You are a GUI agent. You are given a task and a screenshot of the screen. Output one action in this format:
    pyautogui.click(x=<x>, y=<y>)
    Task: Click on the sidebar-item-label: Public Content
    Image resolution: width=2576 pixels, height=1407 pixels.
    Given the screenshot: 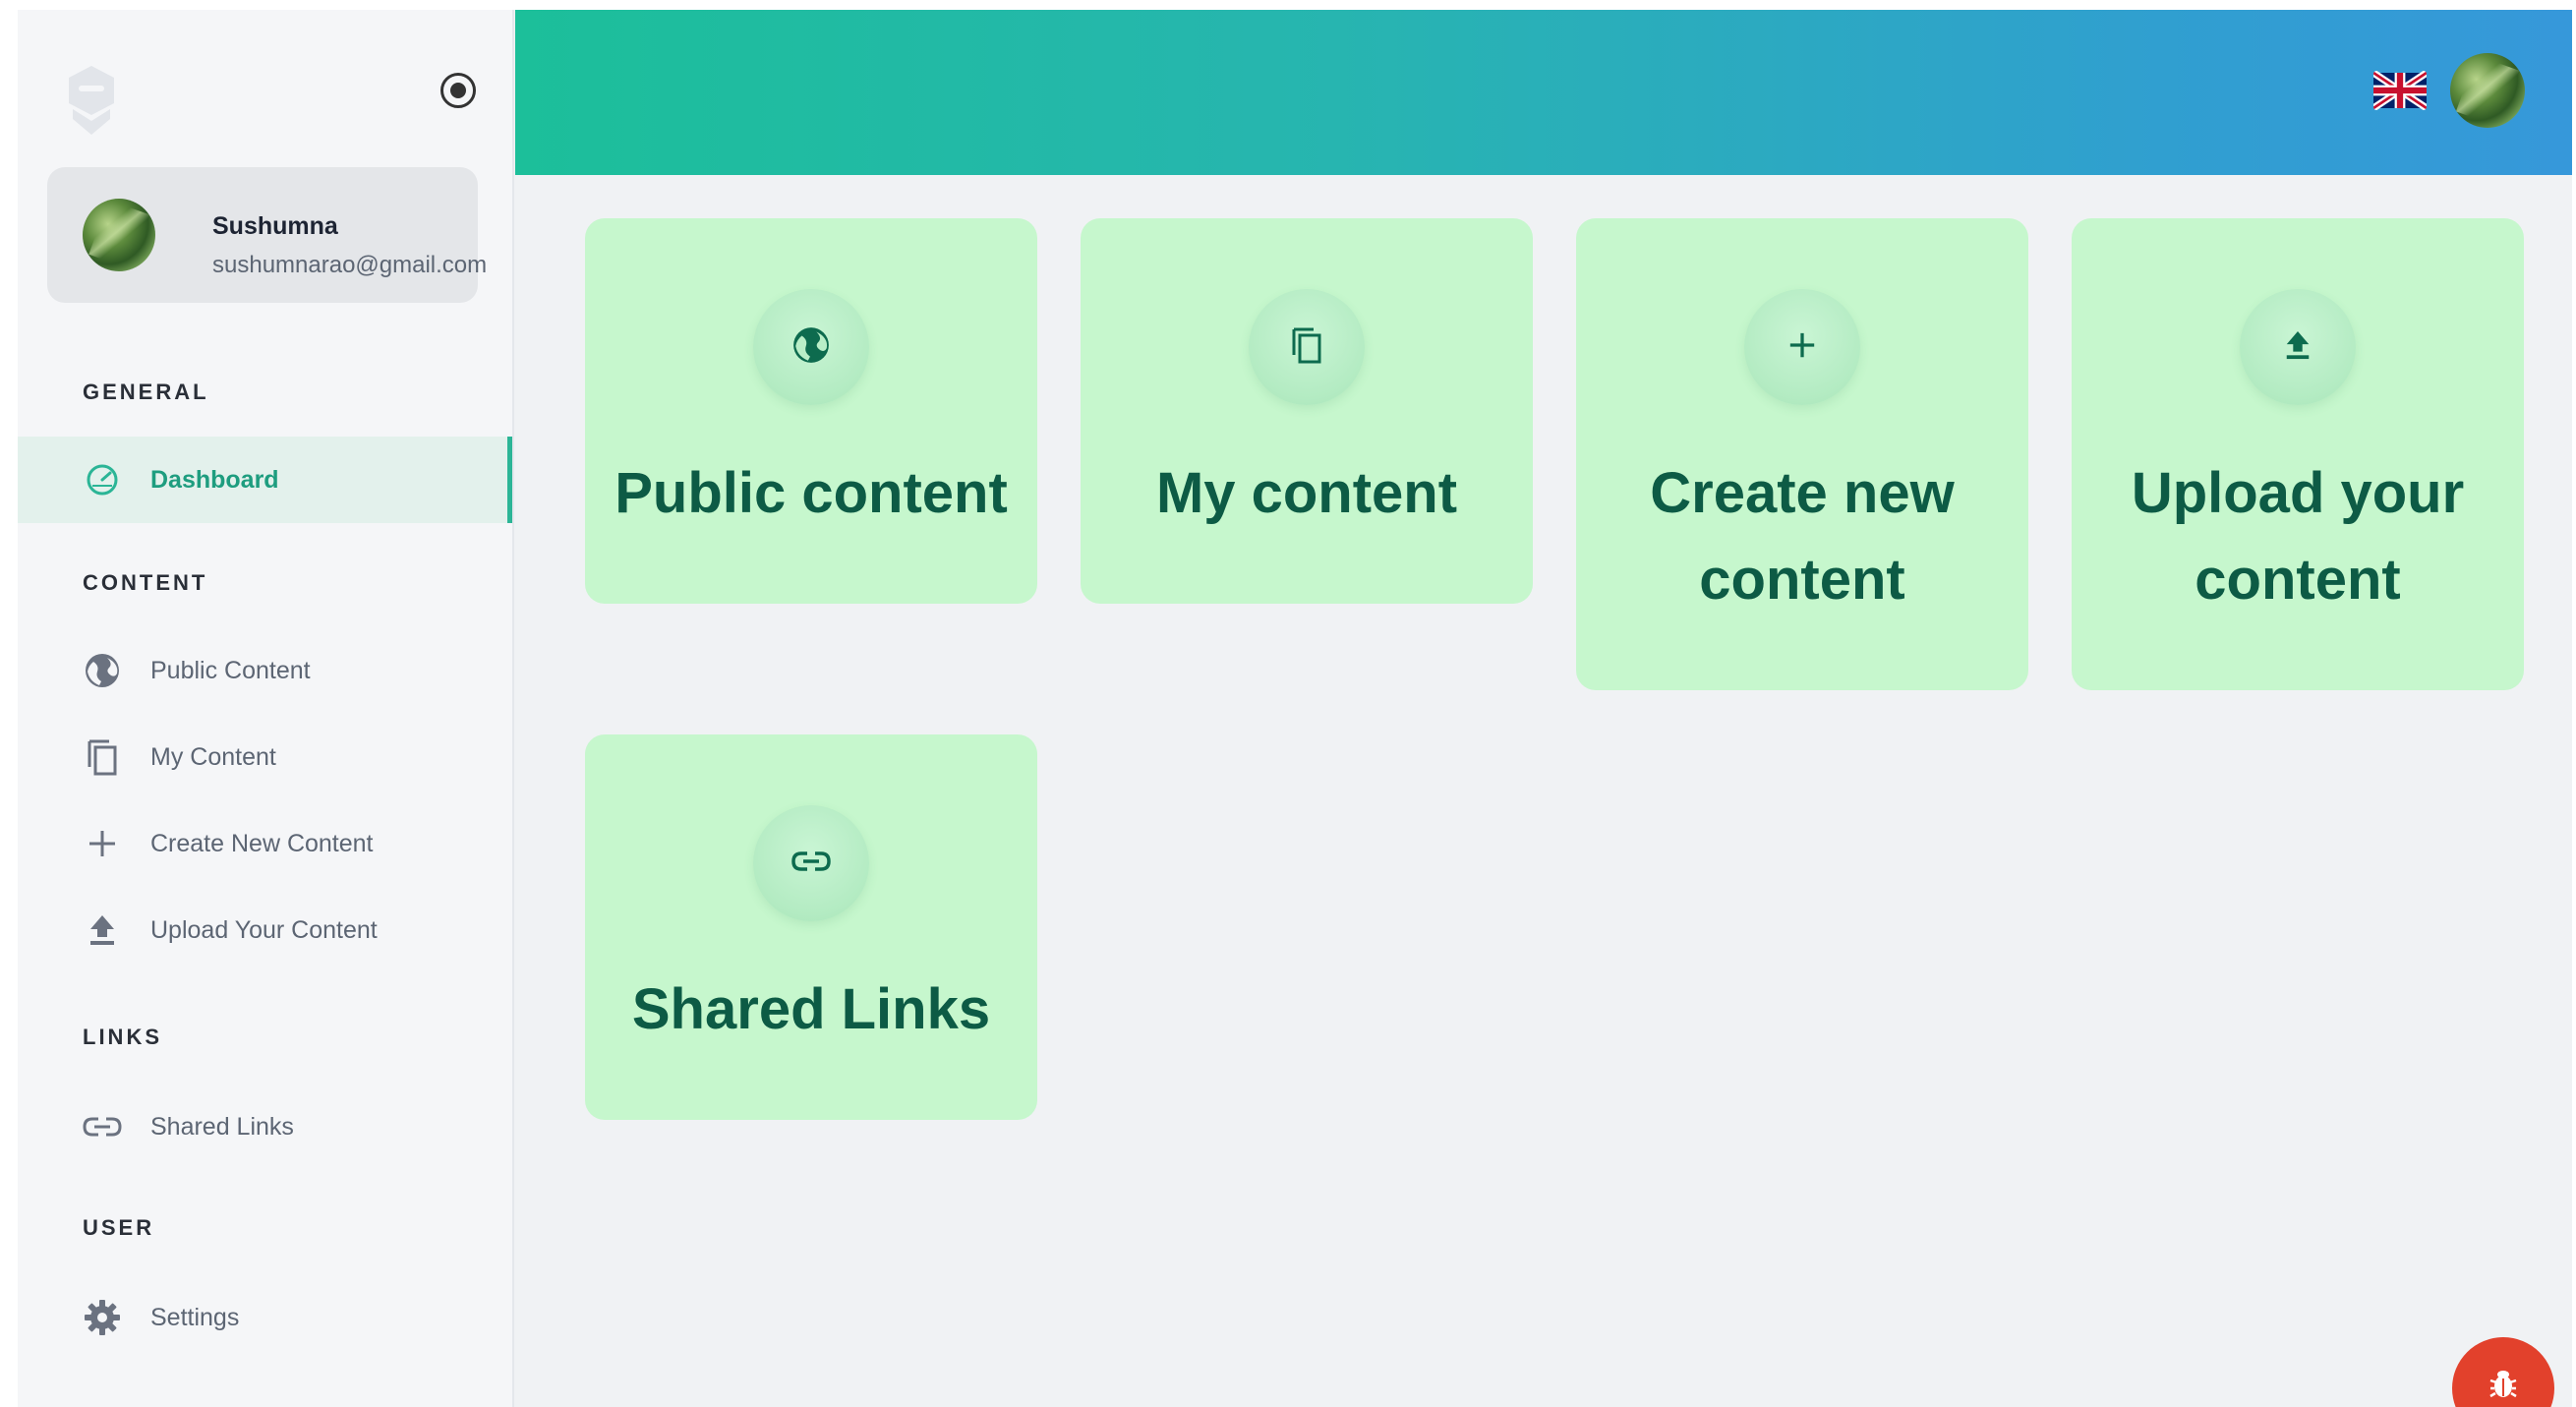 What is the action you would take?
    pyautogui.click(x=230, y=670)
    